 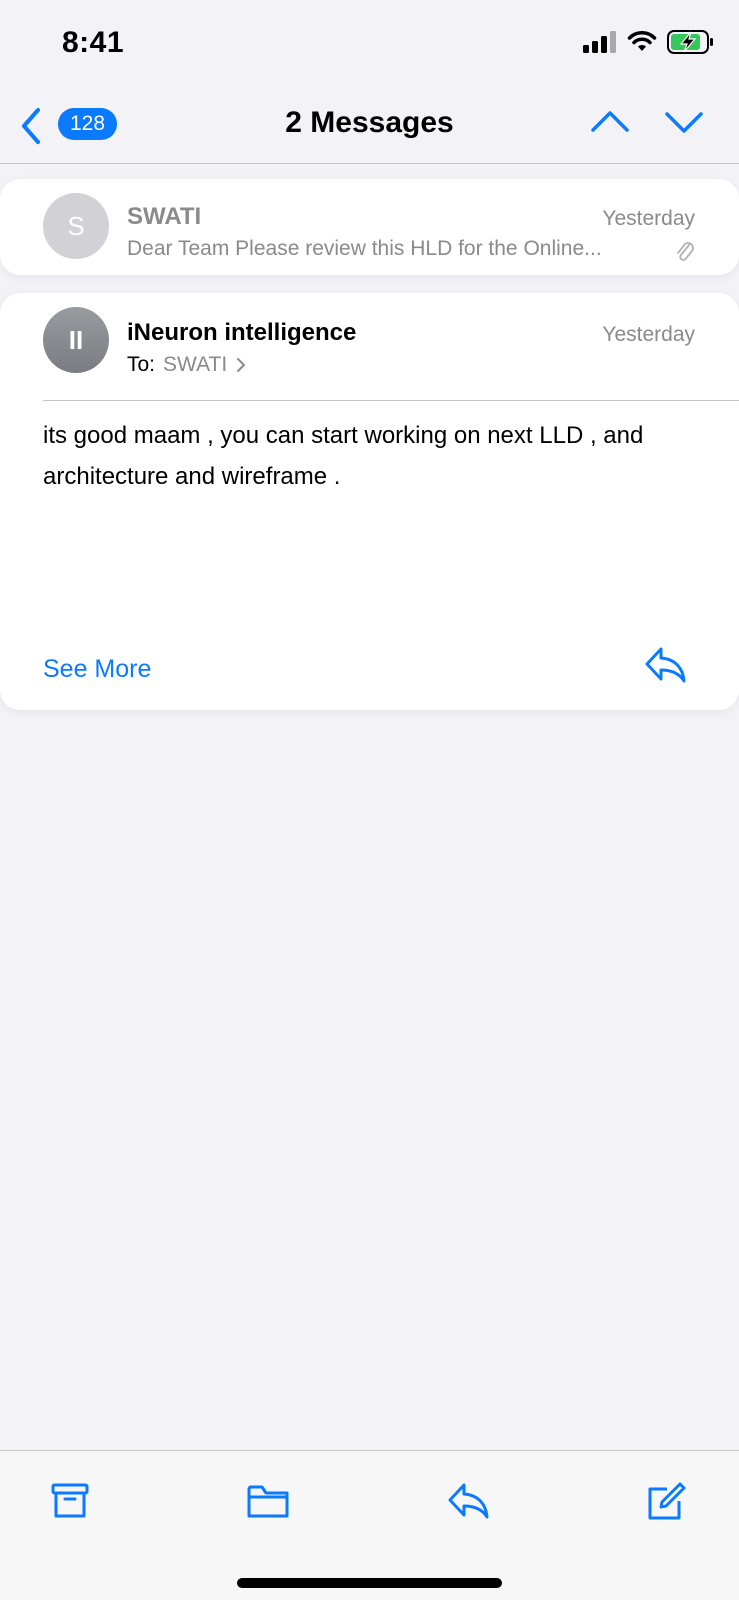 I want to click on sender-name: SWATI, so click(x=164, y=216).